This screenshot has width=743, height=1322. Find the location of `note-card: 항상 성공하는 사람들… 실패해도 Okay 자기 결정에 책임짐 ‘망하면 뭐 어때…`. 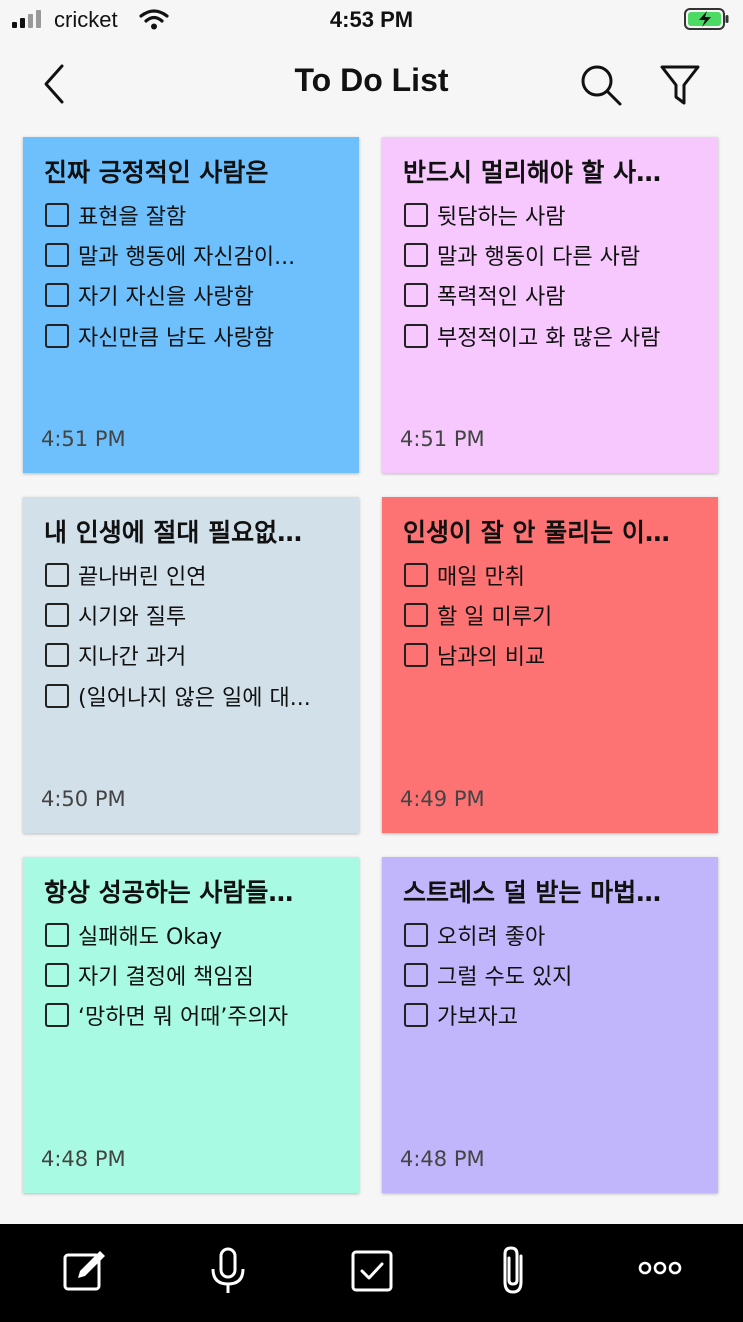

note-card: 항상 성공하는 사람들… 실패해도 Okay 자기 결정에 책임짐 ‘망하면 뭐 어때… is located at coordinates (191, 1025).